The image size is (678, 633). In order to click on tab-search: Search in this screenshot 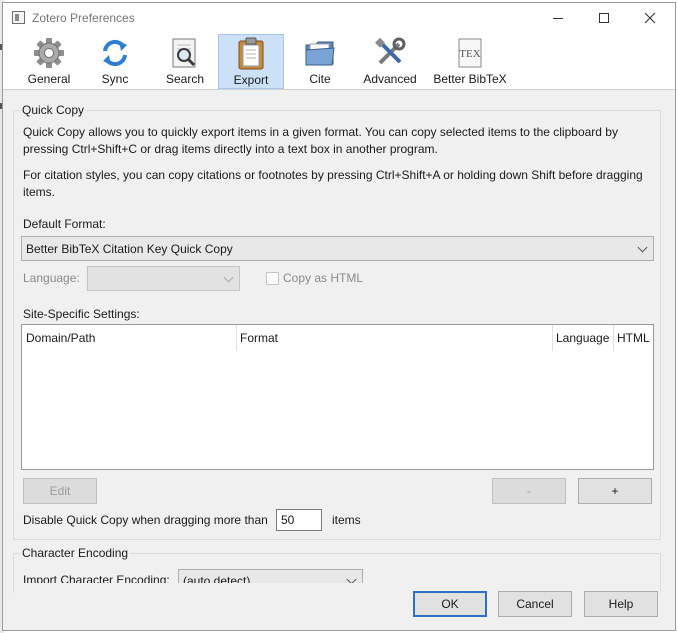, I will do `click(185, 61)`.